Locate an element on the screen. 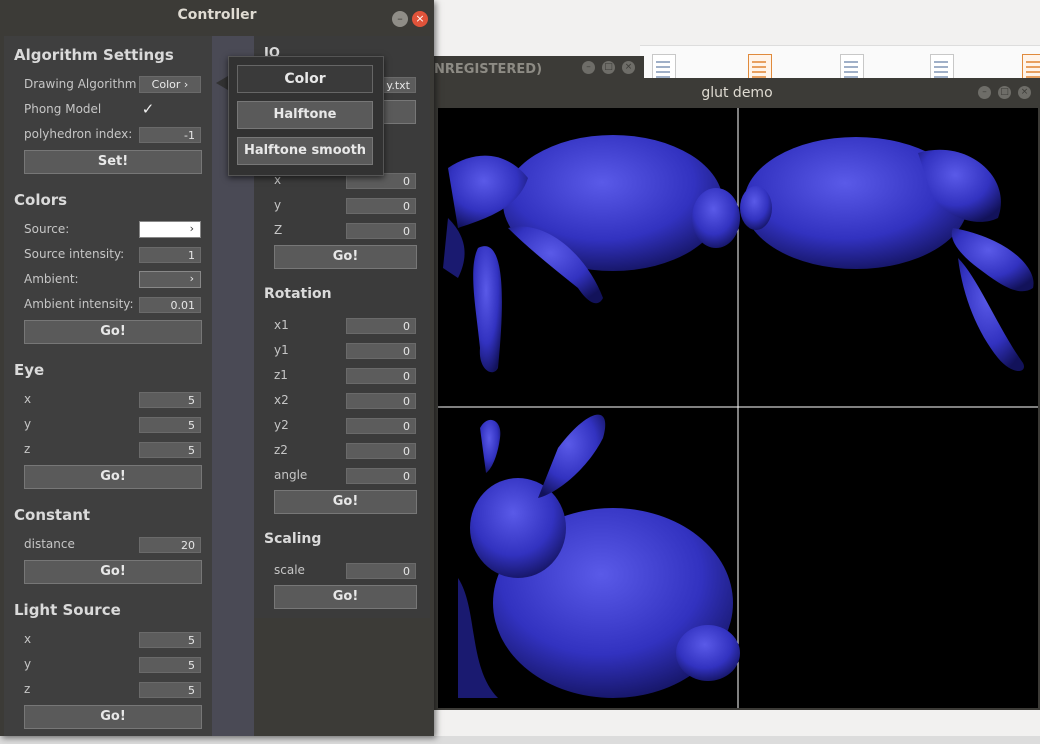  background-window-title: NREGISTERED) is located at coordinates (488, 69).